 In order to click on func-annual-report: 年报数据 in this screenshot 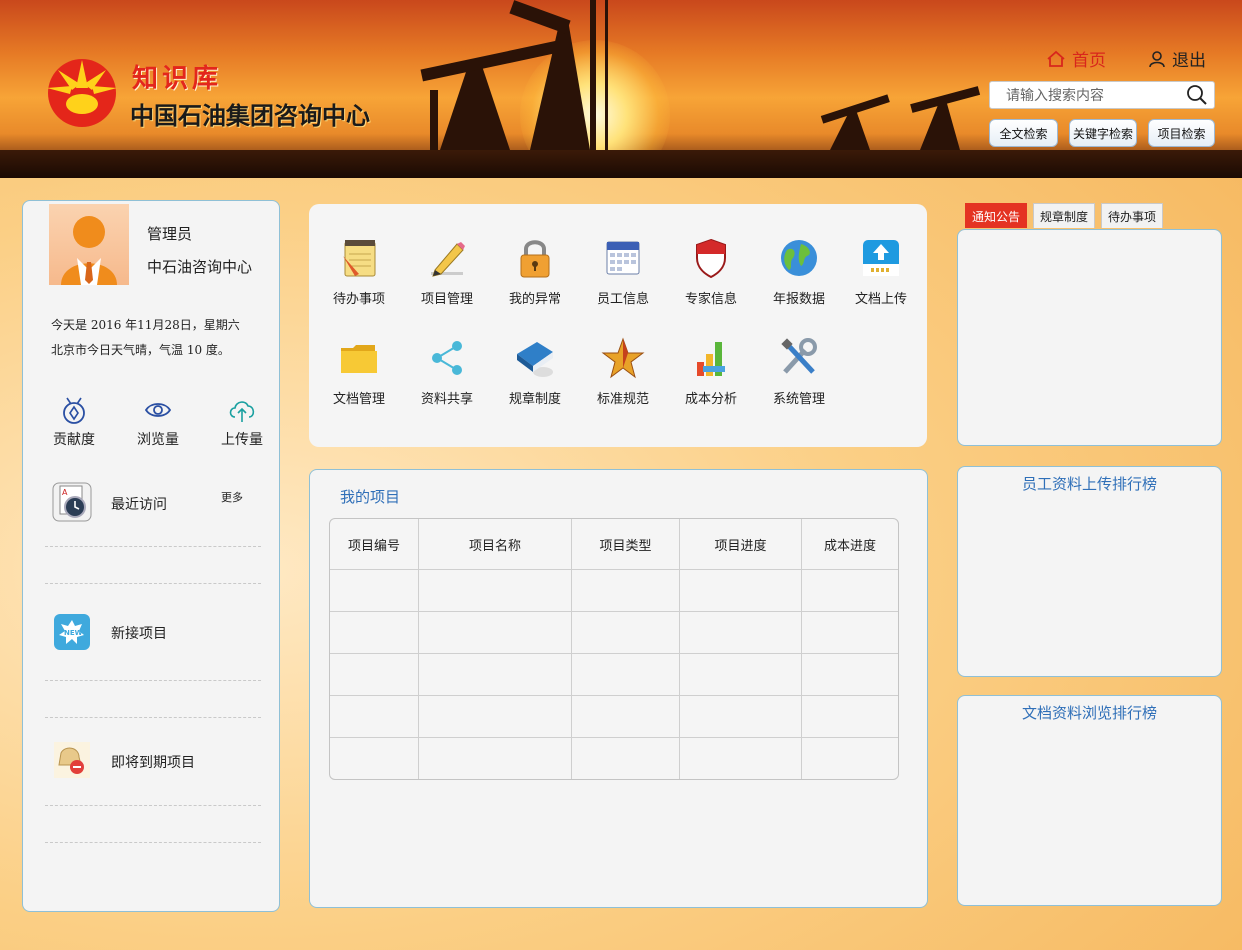, I will do `click(799, 271)`.